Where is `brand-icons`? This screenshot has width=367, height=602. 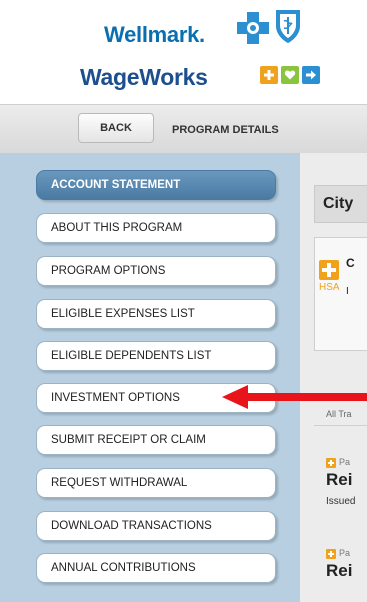
brand-icons is located at coordinates (290, 75).